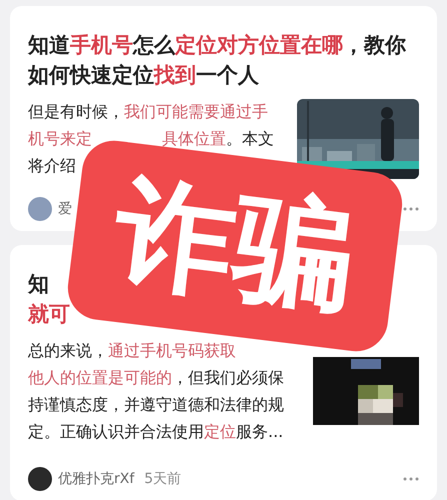  What do you see at coordinates (143, 75) in the screenshot?
I see `article-title: 如何快速定位找到一个人` at bounding box center [143, 75].